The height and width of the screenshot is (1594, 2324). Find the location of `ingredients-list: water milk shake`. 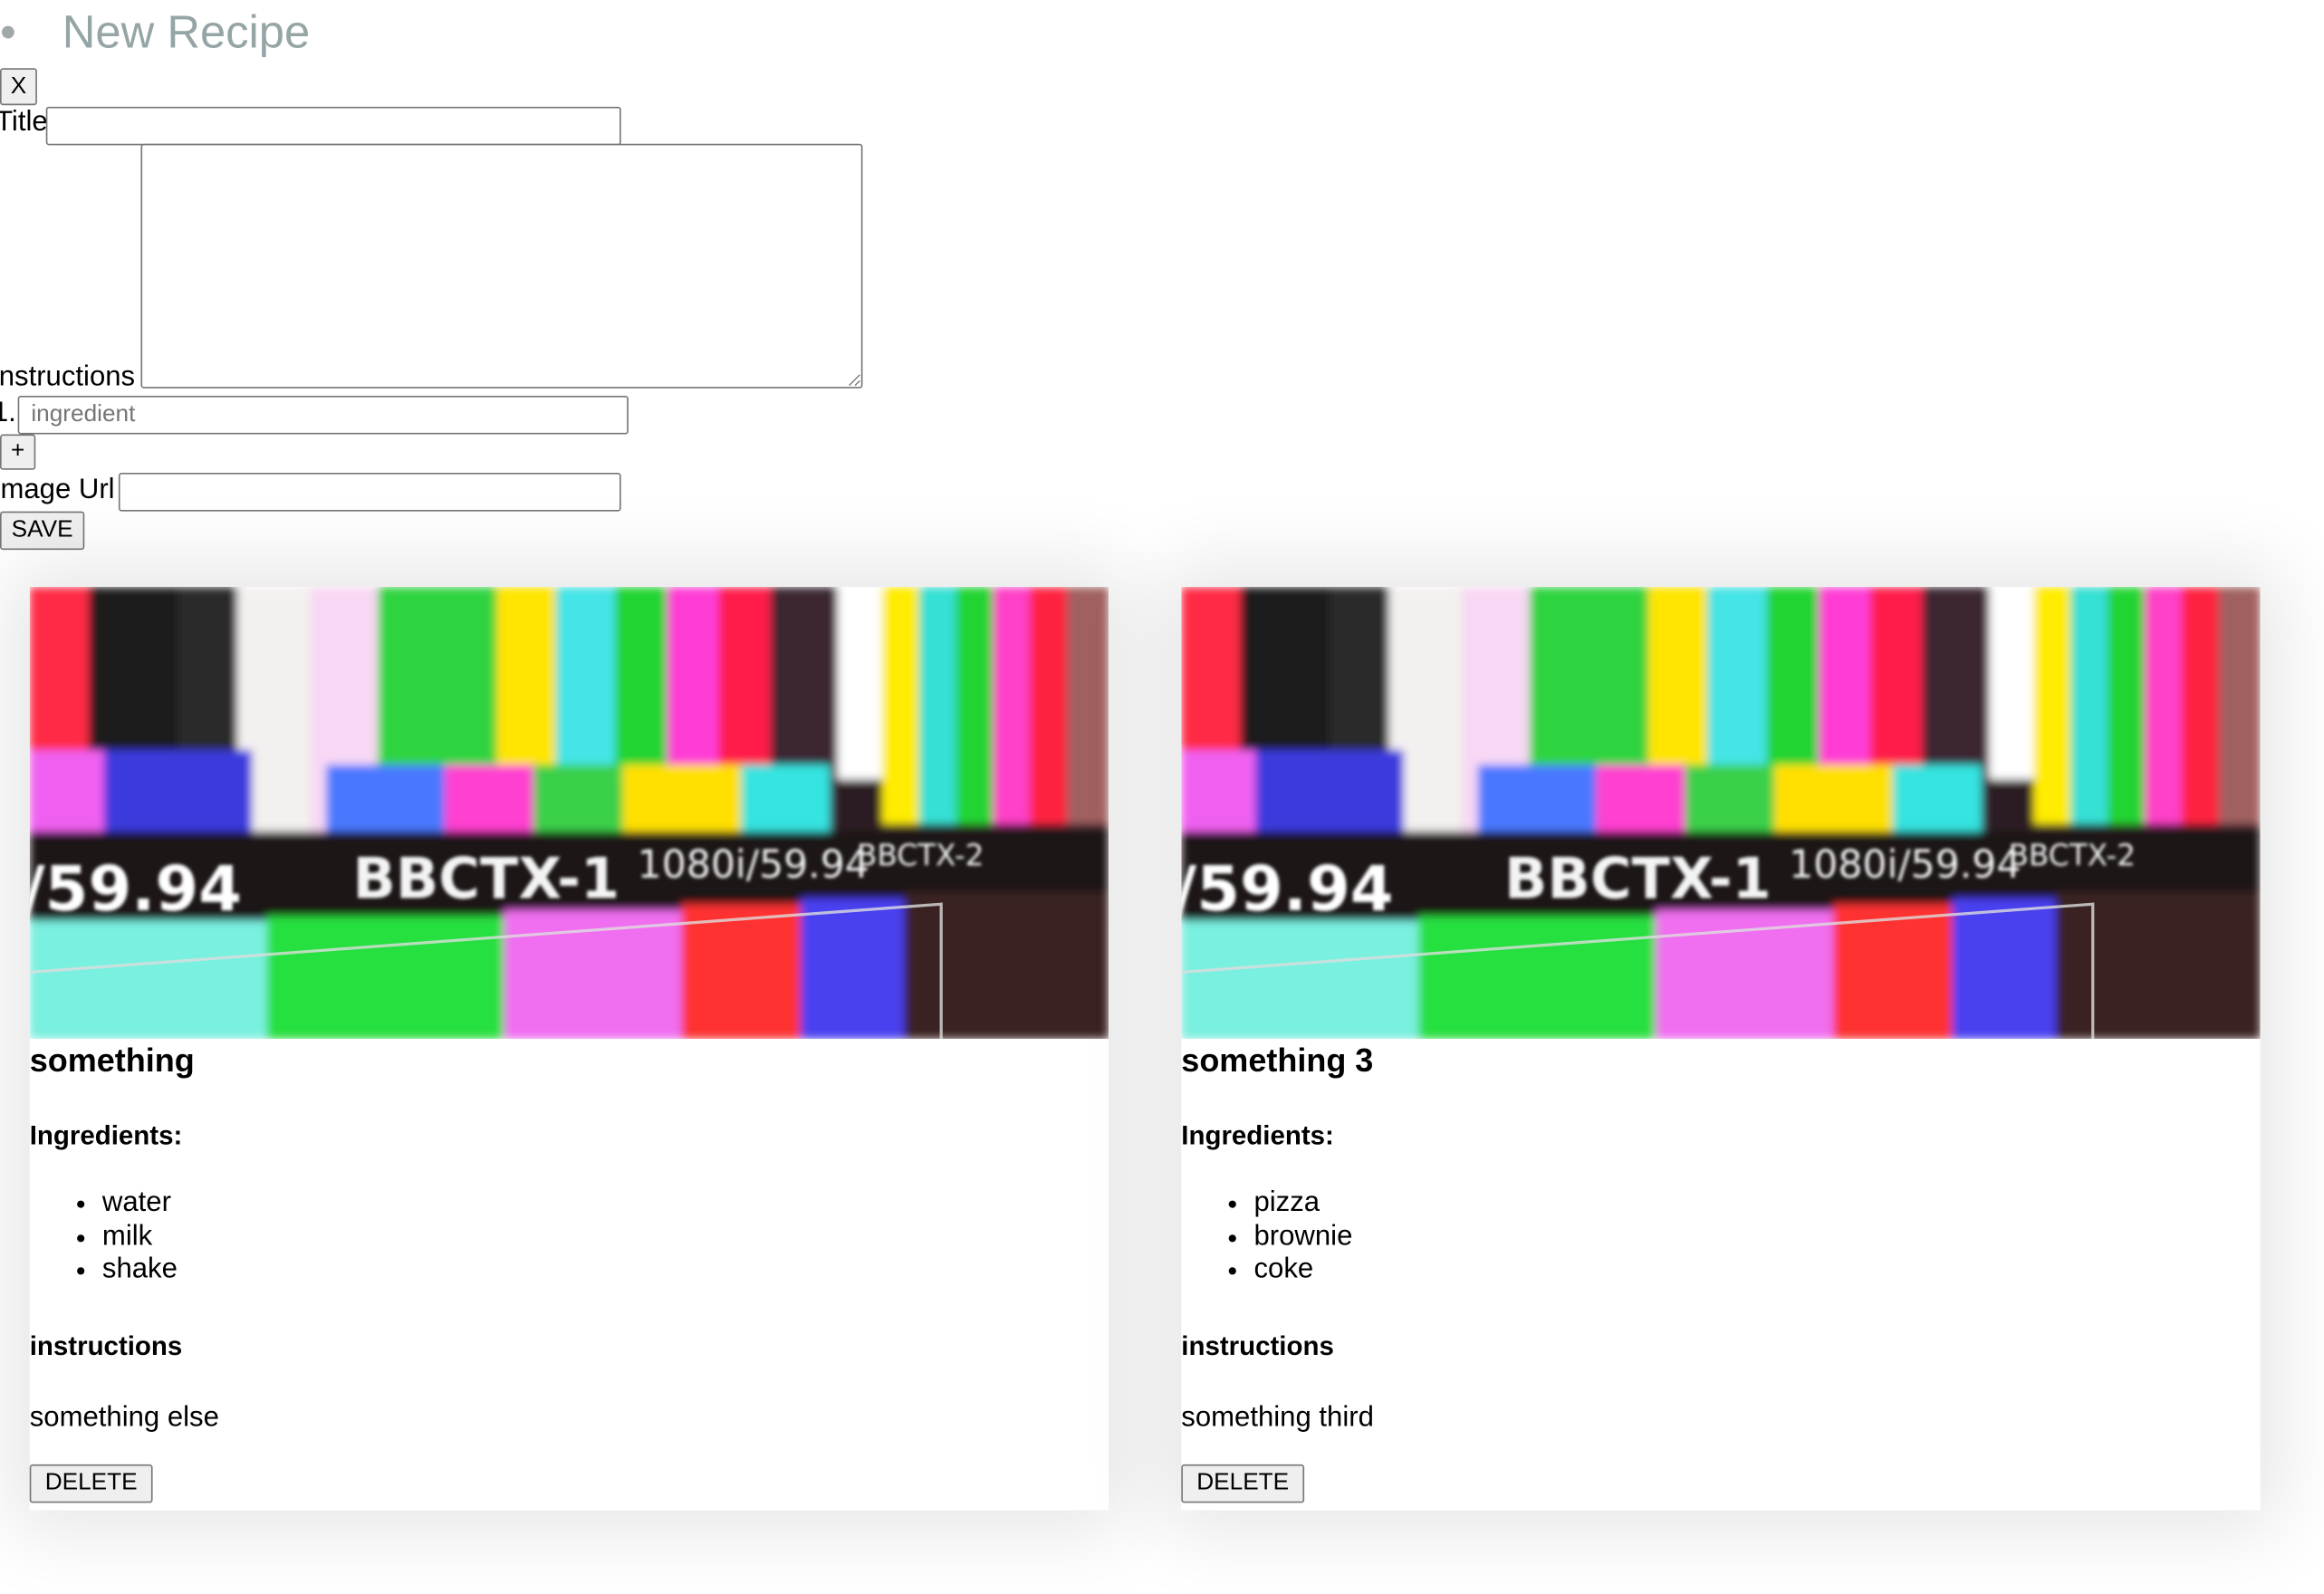

ingredients-list: water milk shake is located at coordinates (104, 1237).